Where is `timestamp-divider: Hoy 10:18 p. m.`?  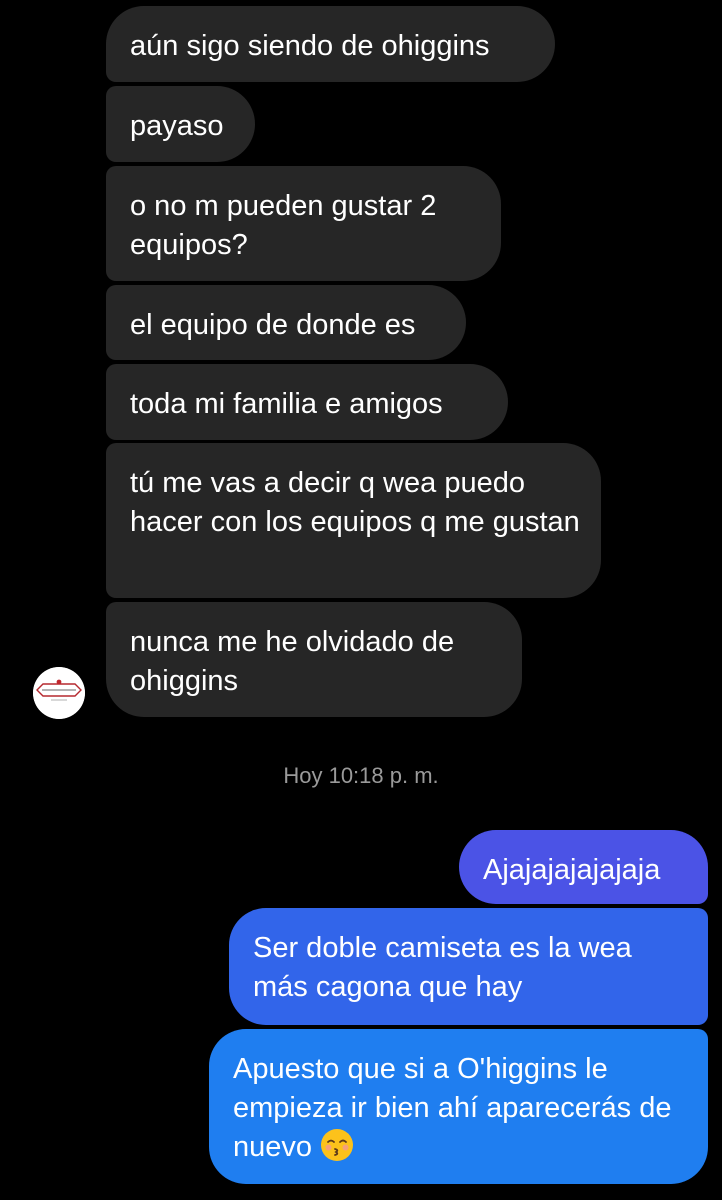
timestamp-divider: Hoy 10:18 p. m. is located at coordinates (361, 775).